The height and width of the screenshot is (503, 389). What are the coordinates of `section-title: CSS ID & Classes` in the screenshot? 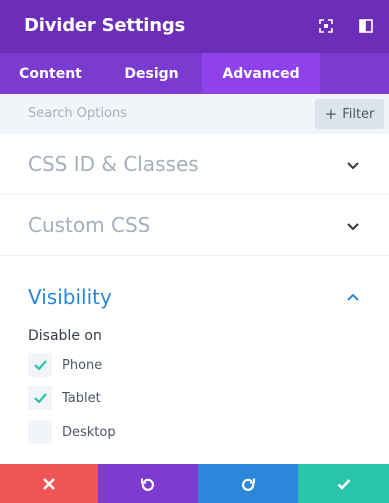 It's located at (113, 164).